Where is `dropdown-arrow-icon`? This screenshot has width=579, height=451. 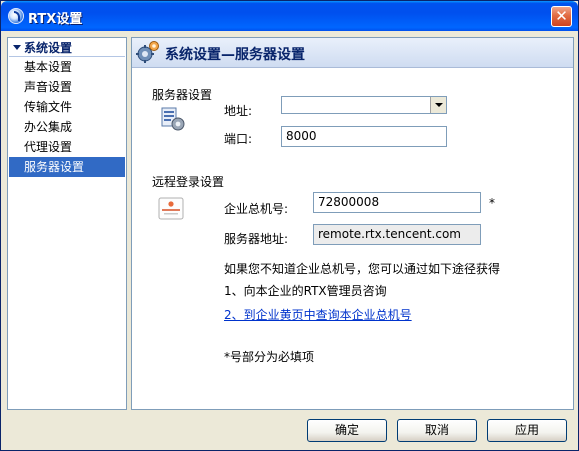
dropdown-arrow-icon is located at coordinates (438, 105).